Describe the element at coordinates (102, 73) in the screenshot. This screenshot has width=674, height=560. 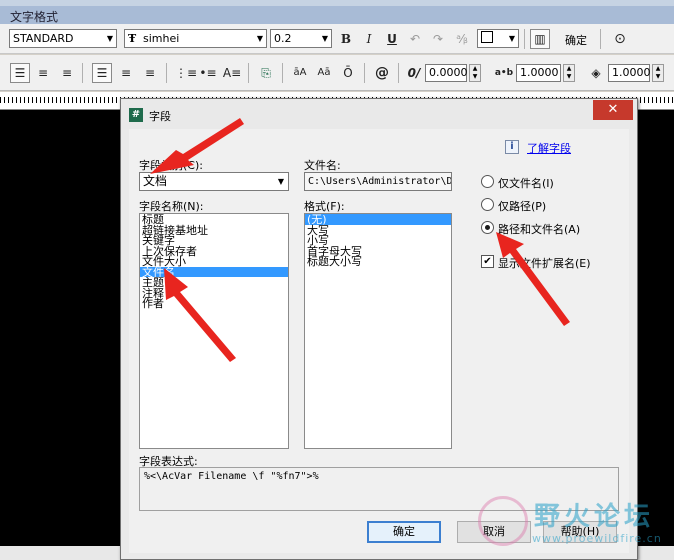
I see `align-top-icon: ☰` at that location.